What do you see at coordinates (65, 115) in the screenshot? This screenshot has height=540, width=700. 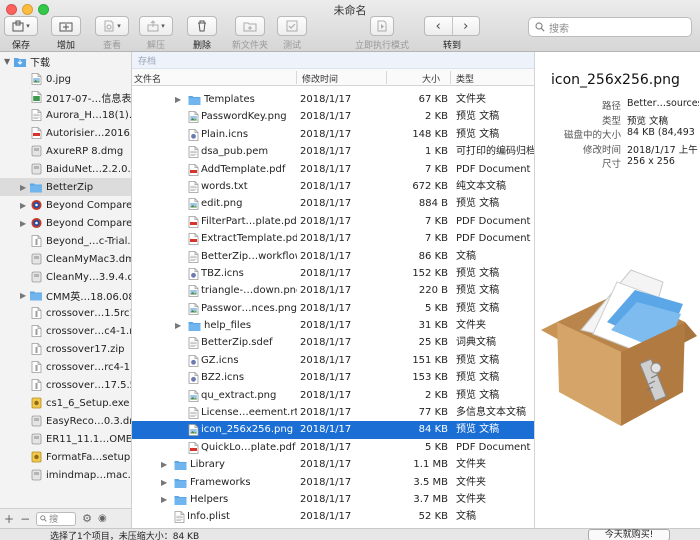 I see `sidebar-item: Aurora_H…18(1).dr` at bounding box center [65, 115].